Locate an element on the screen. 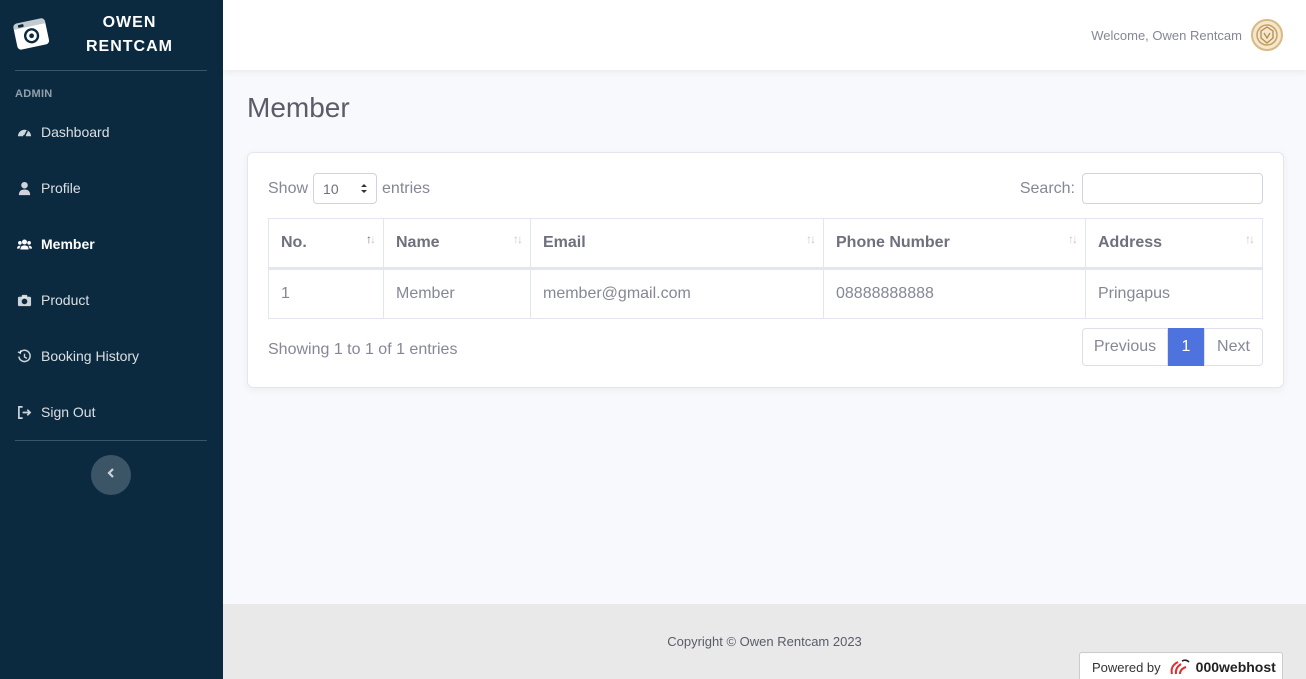 The image size is (1306, 679). entries-length-control: Show 10 entries is located at coordinates (349, 188).